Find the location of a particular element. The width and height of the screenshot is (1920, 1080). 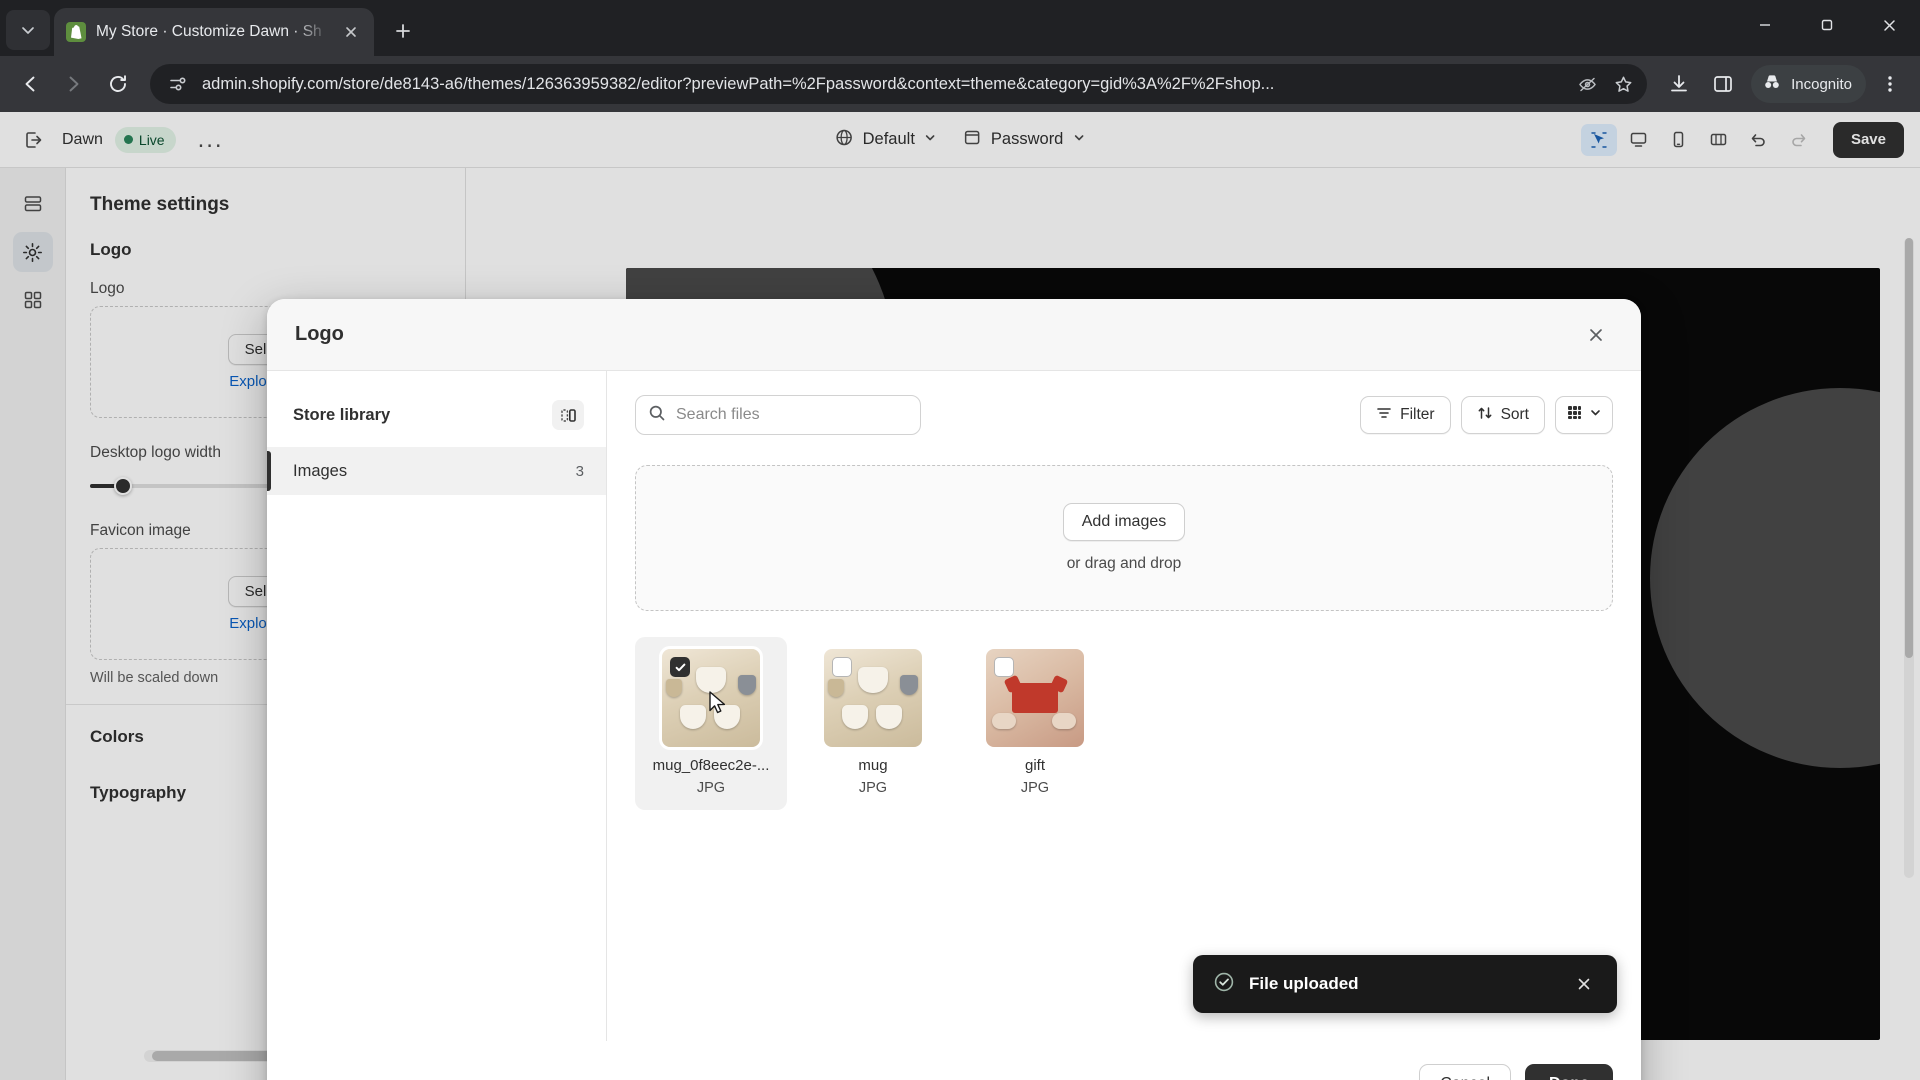

file-card: mug JPG is located at coordinates (873, 723).